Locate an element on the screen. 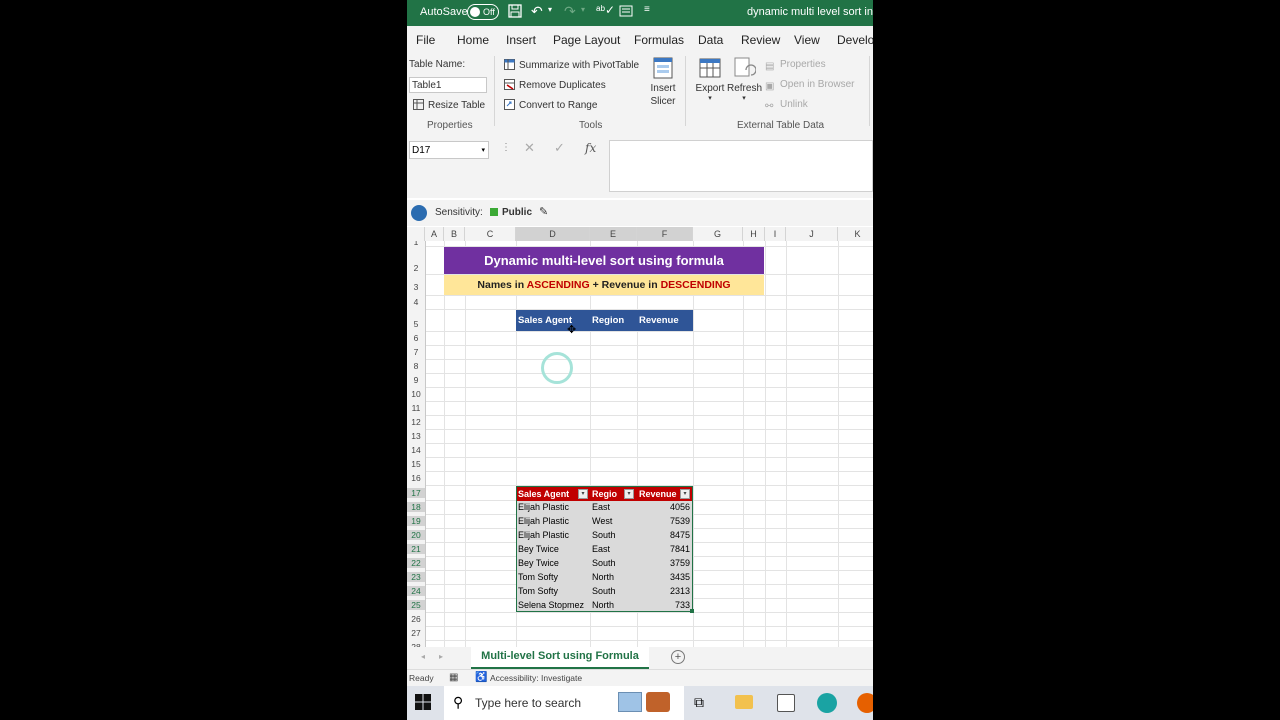 The height and width of the screenshot is (720, 1280). table-cell: 3435 is located at coordinates (664, 577).